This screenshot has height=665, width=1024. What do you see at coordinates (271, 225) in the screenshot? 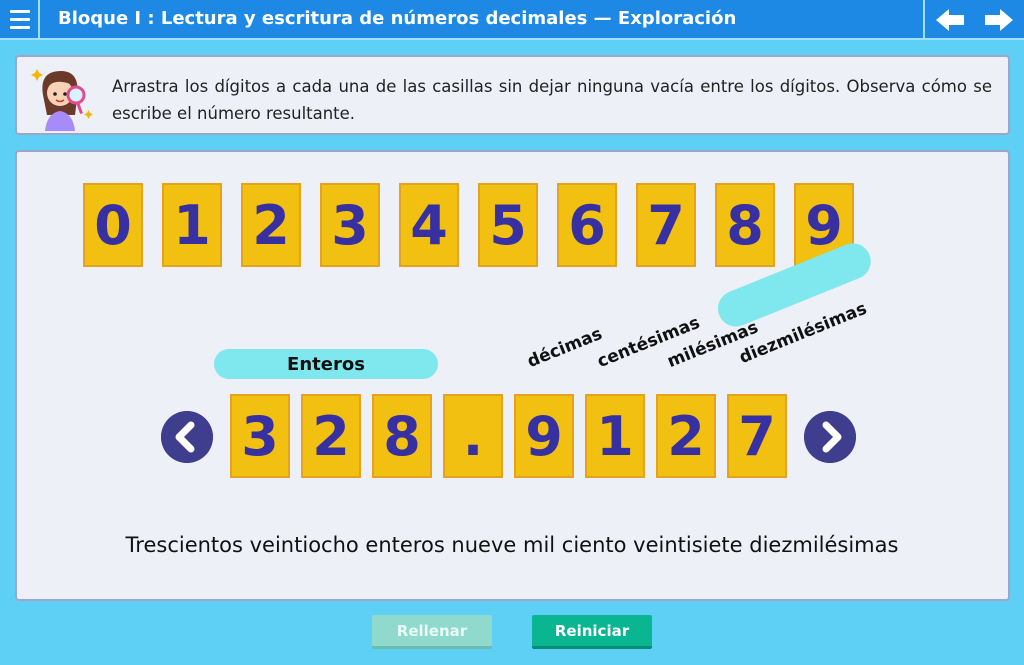
I see `digit-tile-2: 2` at bounding box center [271, 225].